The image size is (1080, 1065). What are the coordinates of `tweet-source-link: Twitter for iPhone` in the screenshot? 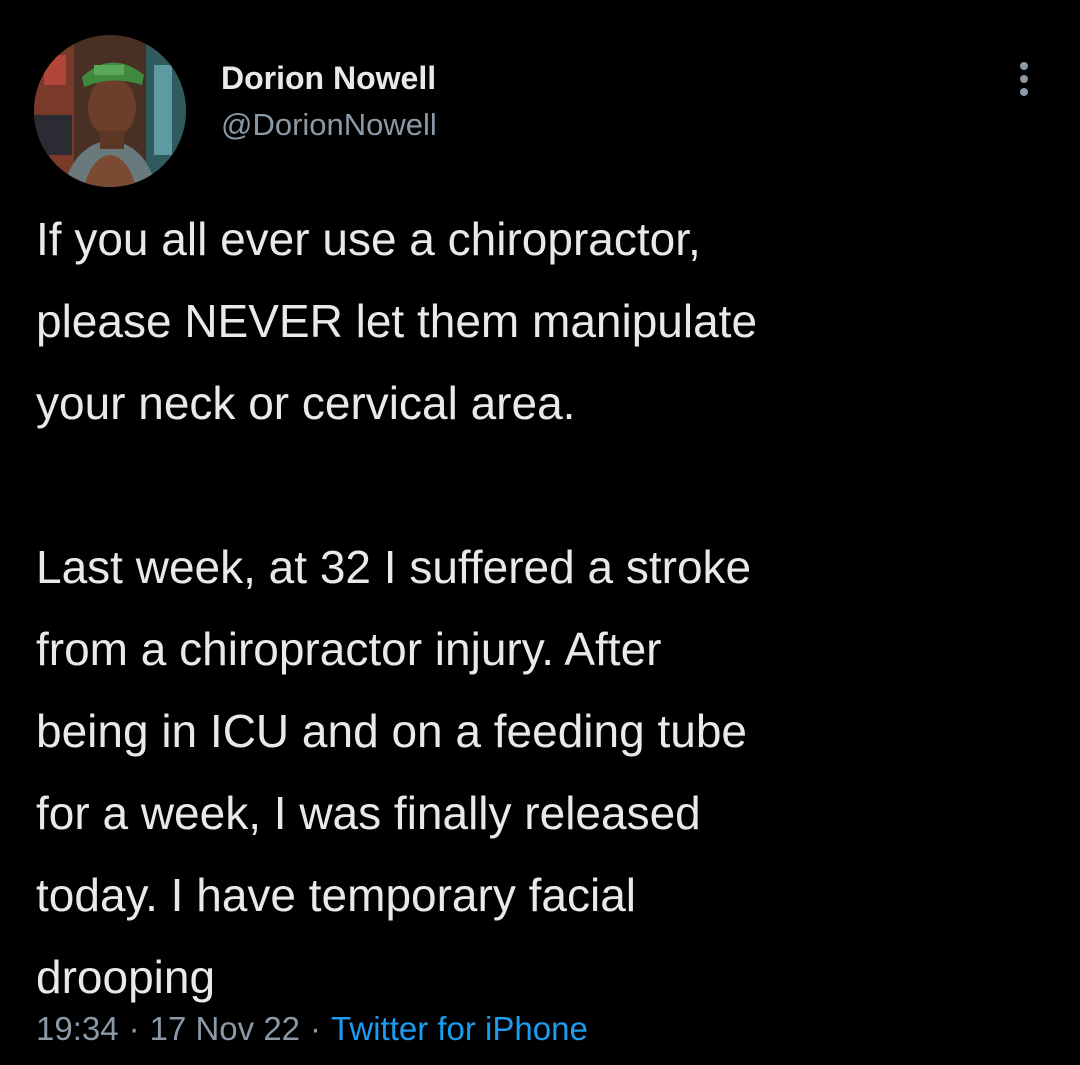 It's located at (459, 1028).